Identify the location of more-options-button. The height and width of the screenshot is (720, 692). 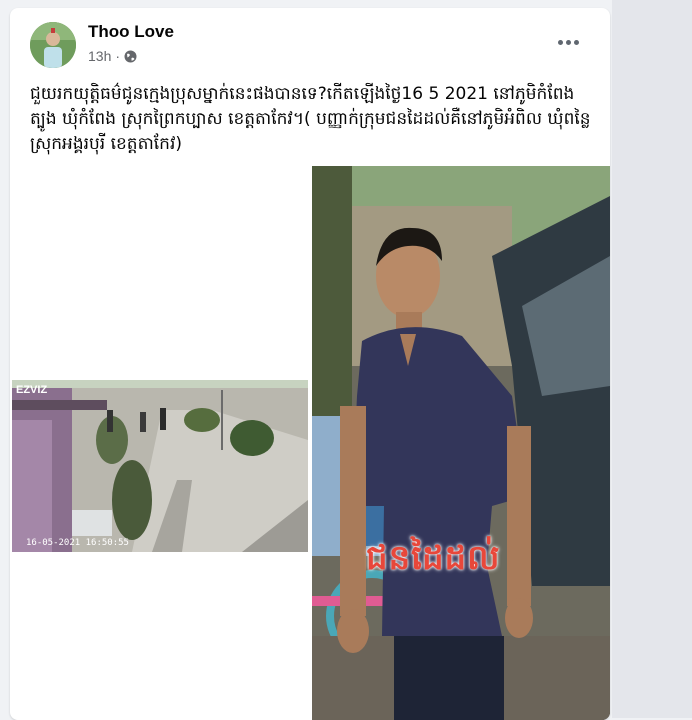
(568, 42).